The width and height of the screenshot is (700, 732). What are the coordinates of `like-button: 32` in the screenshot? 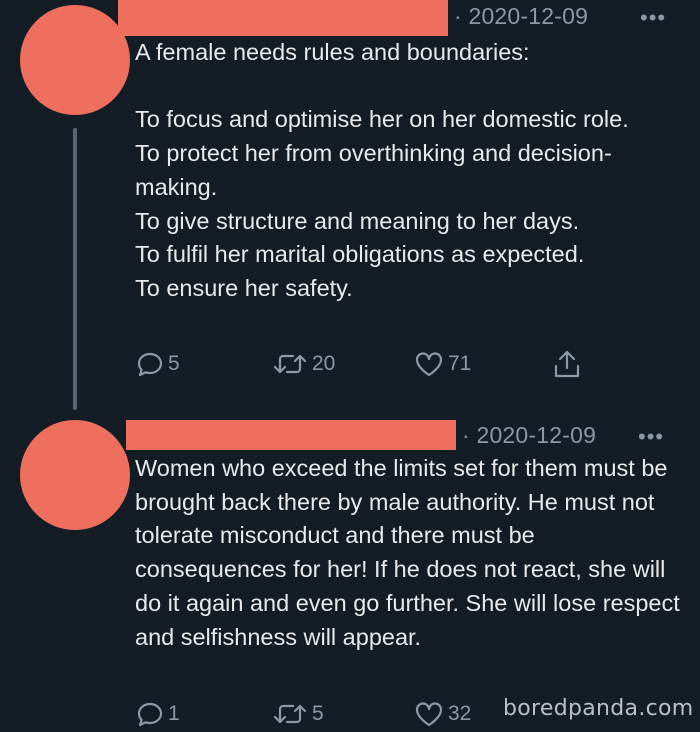 It's located at (442, 714).